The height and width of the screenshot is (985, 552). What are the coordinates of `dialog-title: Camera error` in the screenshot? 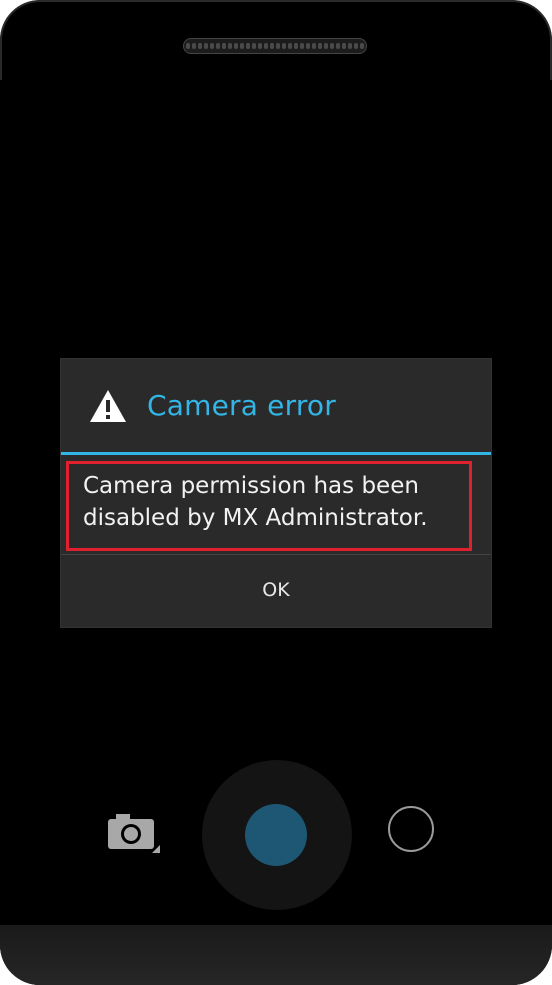 It's located at (241, 405).